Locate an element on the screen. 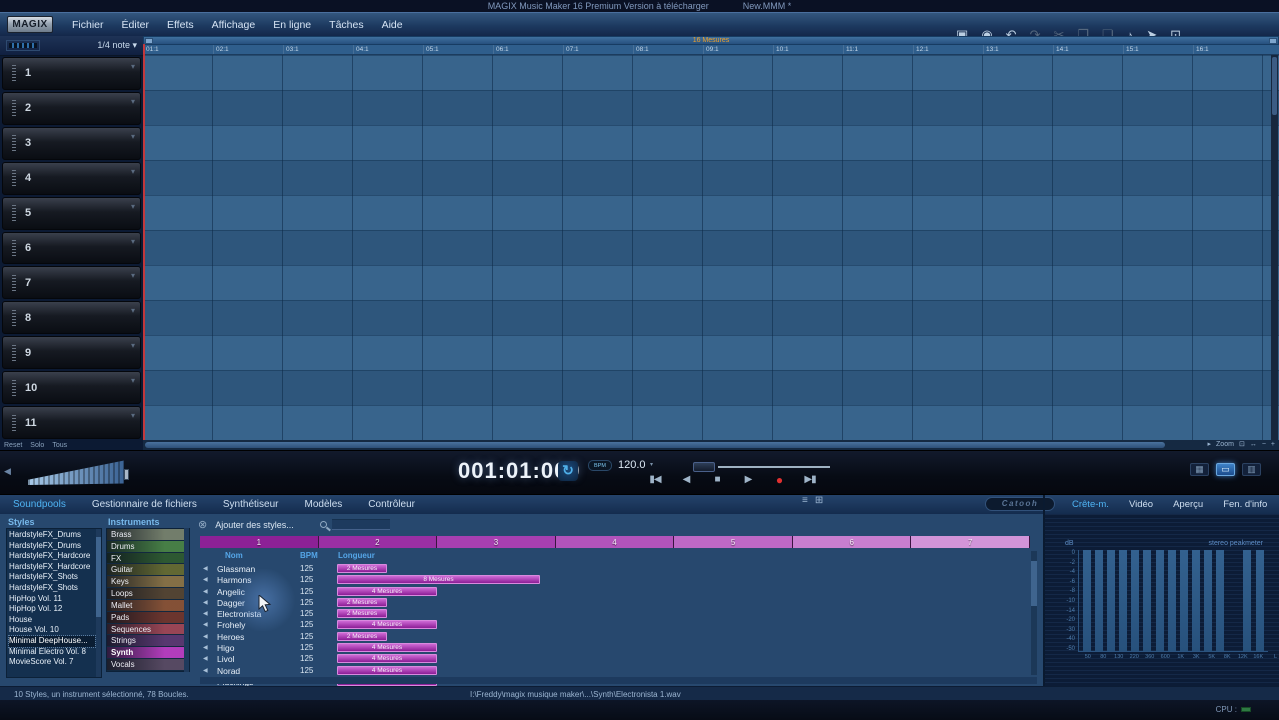  view-mixer-button: ▥ is located at coordinates (1251, 469).